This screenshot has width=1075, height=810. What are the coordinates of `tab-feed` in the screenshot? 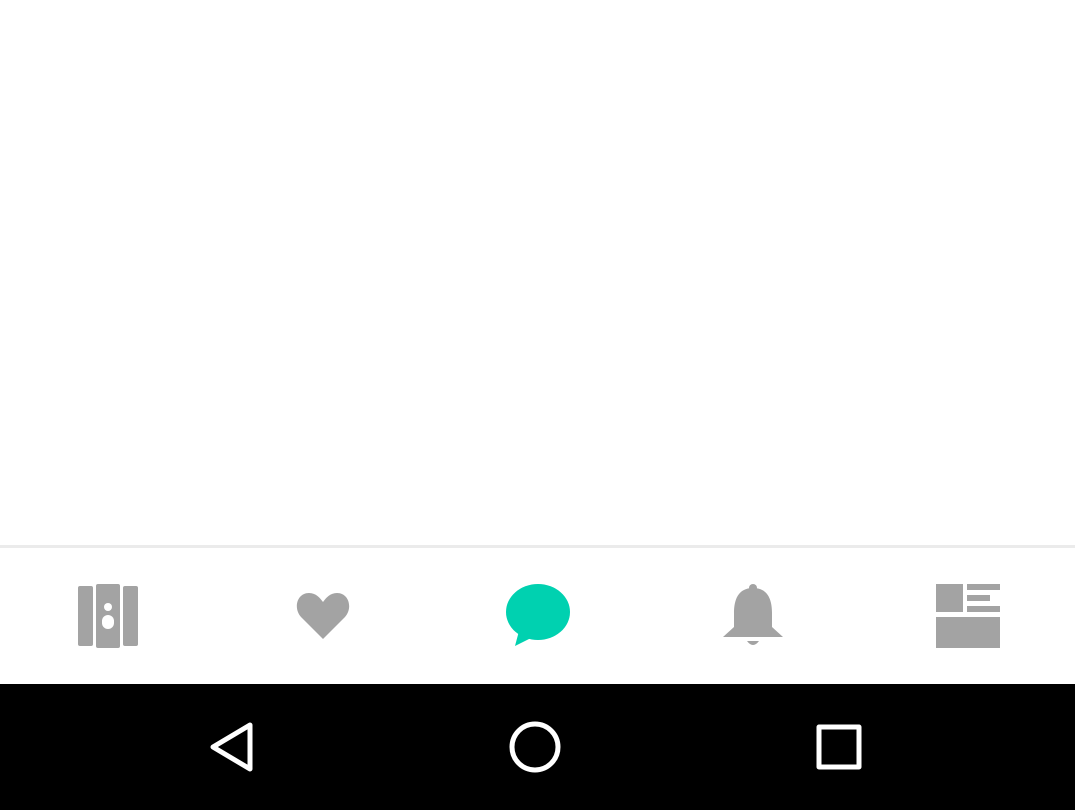 It's located at (967, 616).